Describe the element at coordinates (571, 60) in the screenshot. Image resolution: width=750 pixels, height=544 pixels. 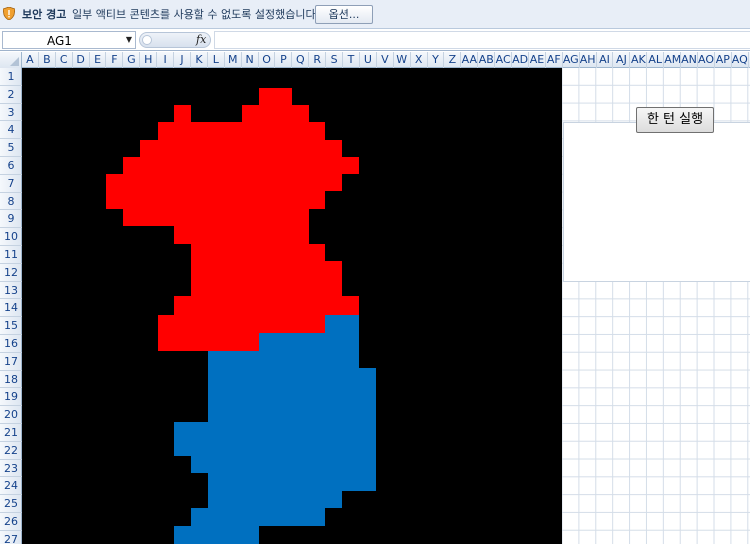
I see `column-header-ag: AG` at that location.